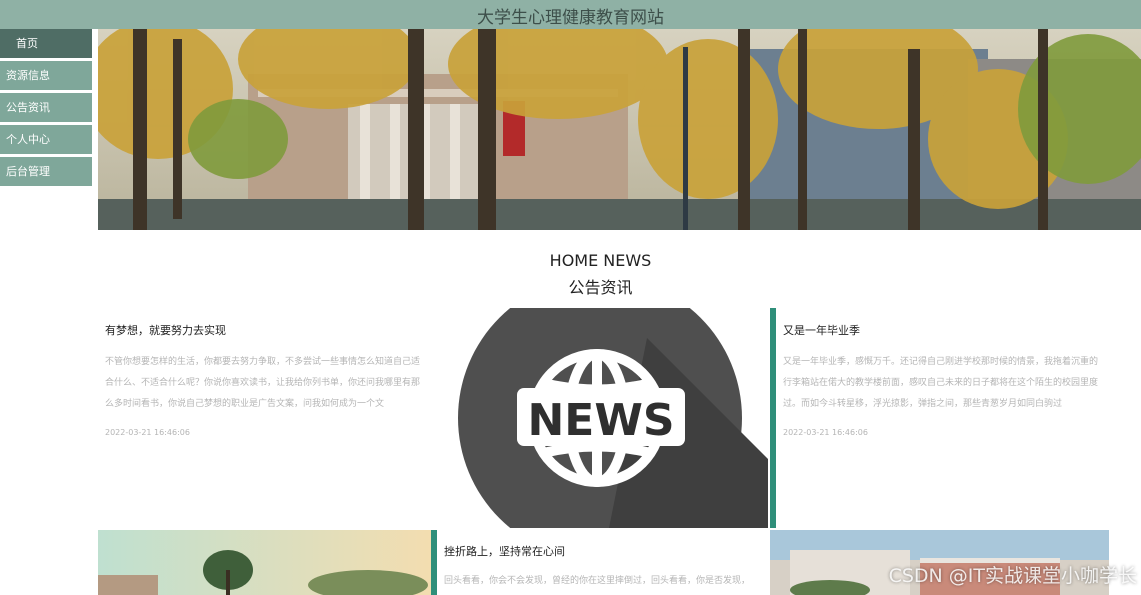 The width and height of the screenshot is (1141, 595). I want to click on header-bar: 大学生心理健康教育网站, so click(570, 14).